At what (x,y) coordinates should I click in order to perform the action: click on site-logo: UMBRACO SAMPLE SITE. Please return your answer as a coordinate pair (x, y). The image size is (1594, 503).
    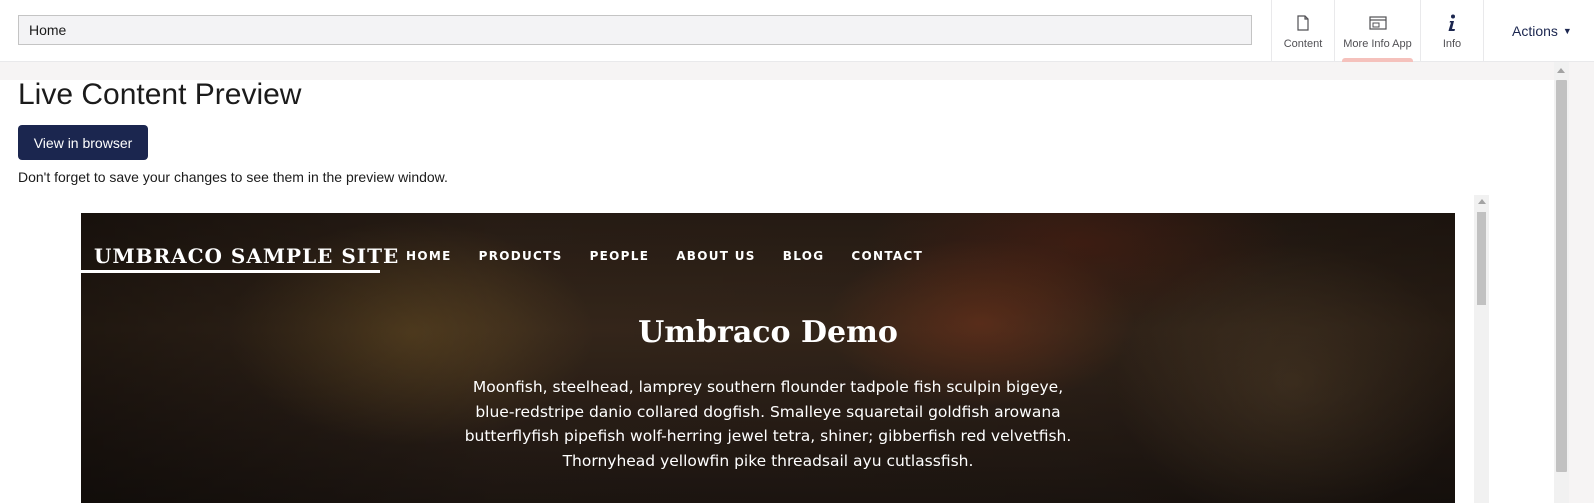
    Looking at the image, I should click on (246, 256).